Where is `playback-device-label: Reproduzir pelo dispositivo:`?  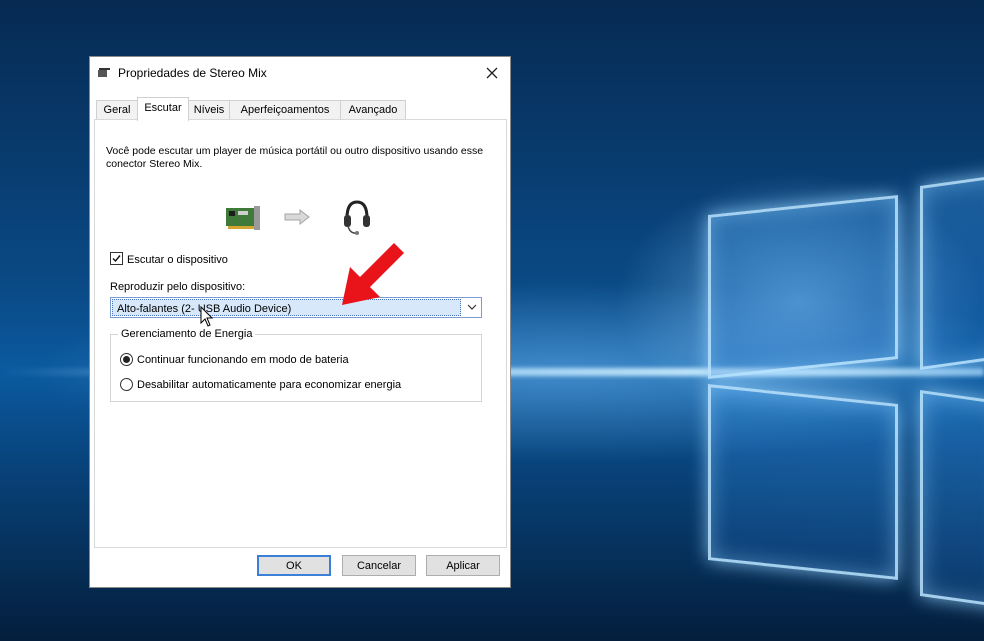
playback-device-label: Reproduzir pelo dispositivo: is located at coordinates (178, 287).